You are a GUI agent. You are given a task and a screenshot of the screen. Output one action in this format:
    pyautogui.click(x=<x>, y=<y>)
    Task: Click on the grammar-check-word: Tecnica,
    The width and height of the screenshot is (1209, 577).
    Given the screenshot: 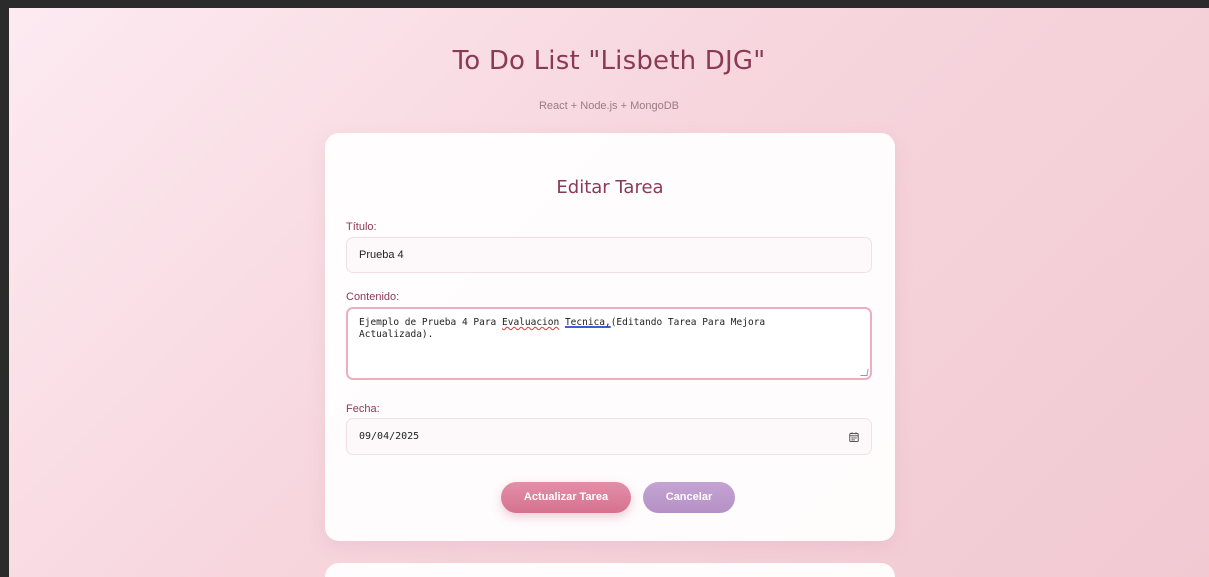 What is the action you would take?
    pyautogui.click(x=587, y=322)
    